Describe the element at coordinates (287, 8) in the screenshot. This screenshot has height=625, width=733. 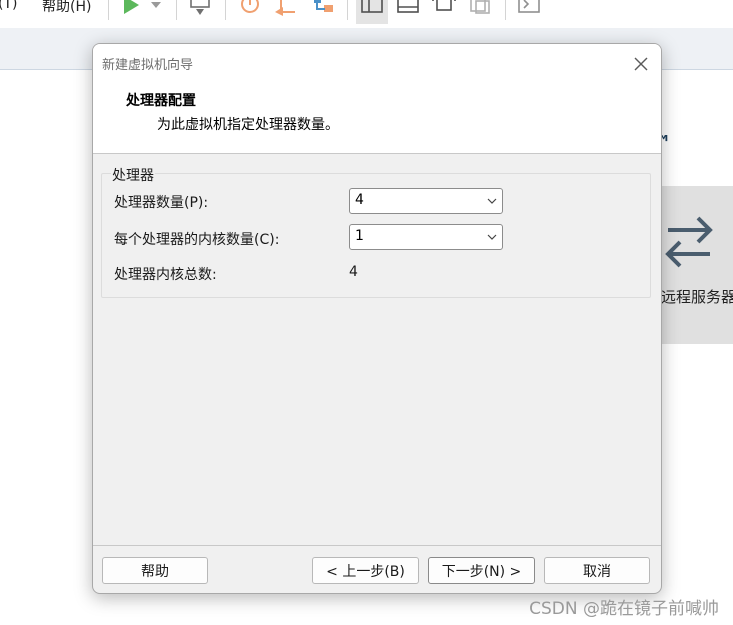
I see `revert-snapshot-icon` at that location.